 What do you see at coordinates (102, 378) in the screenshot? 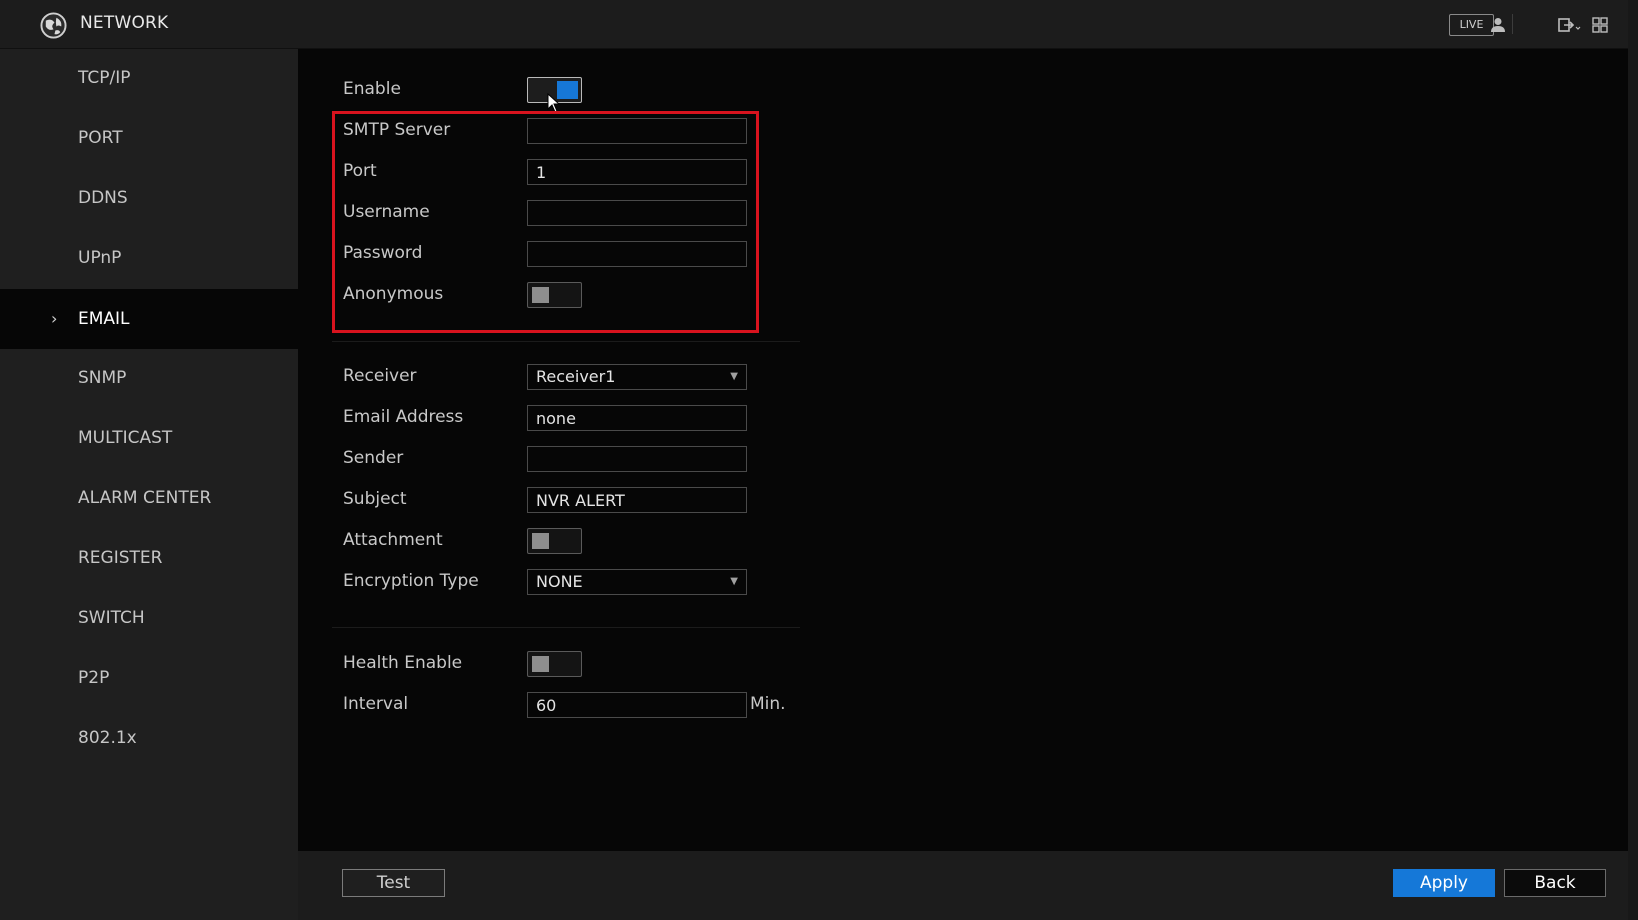
I see `sidebar-item-label: SNMP` at bounding box center [102, 378].